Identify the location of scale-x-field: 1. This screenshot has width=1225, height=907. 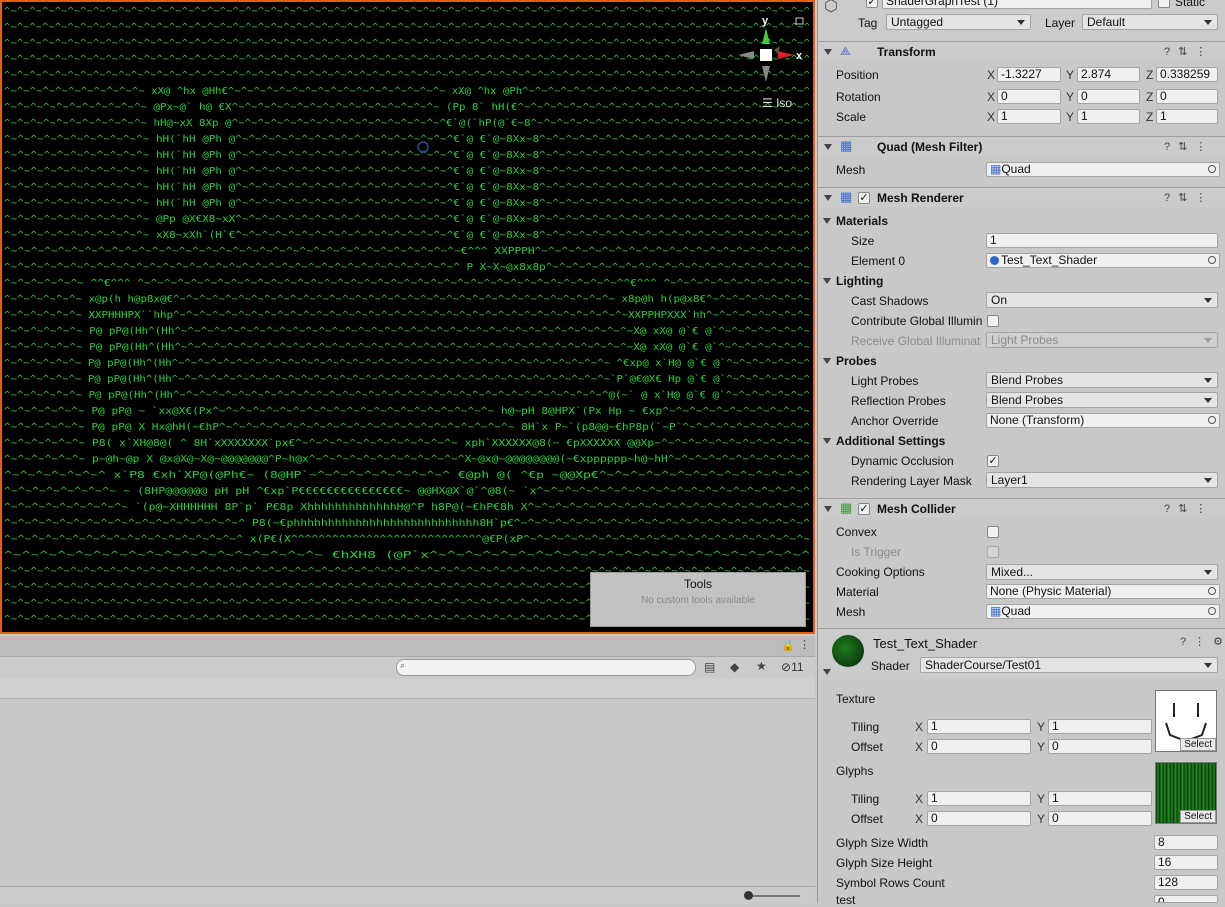
(1029, 116).